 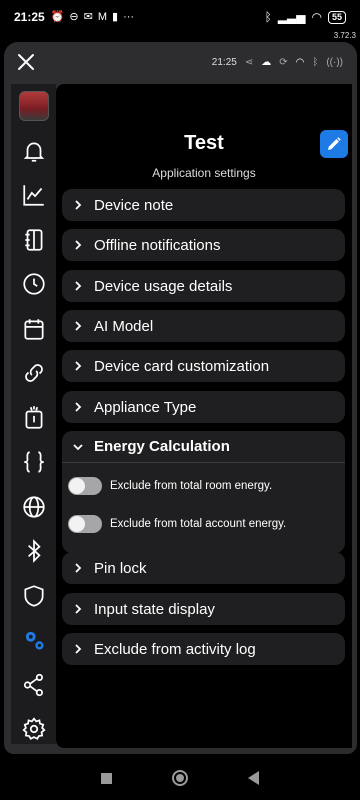 I want to click on notebook-icon, so click(x=33, y=240).